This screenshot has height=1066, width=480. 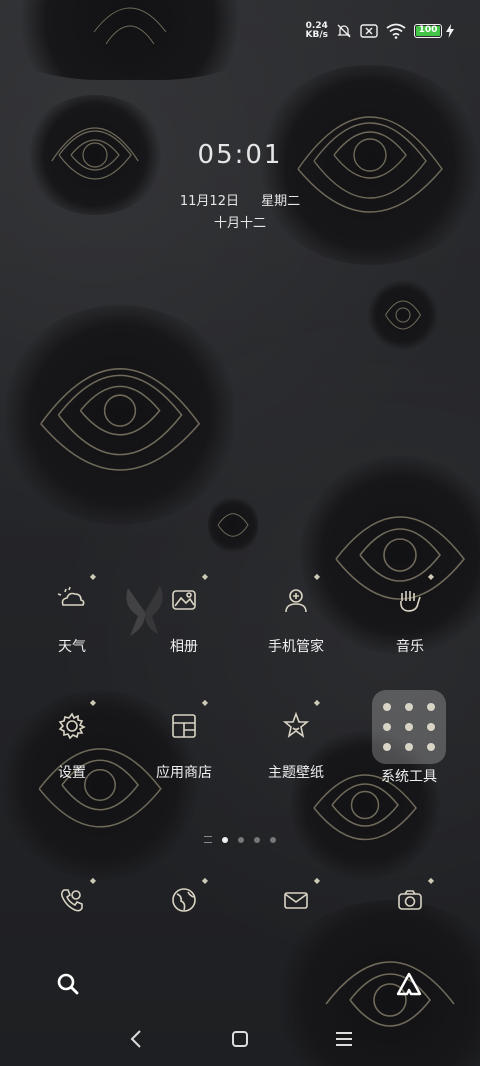 I want to click on app-settings: ◆ 设置, so click(x=72, y=740).